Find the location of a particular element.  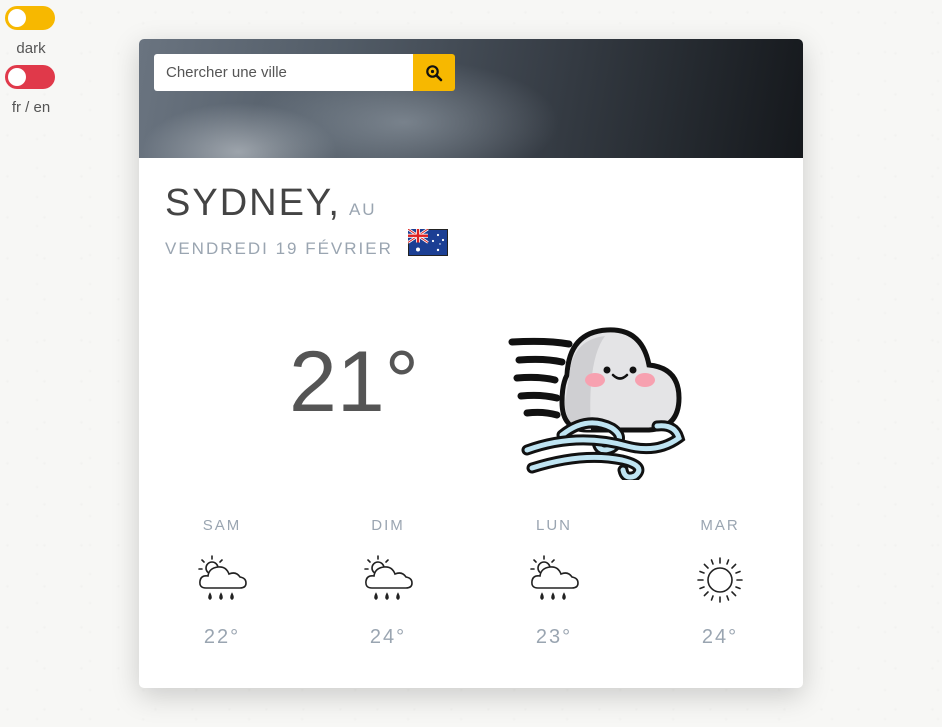

search-icon is located at coordinates (434, 72).